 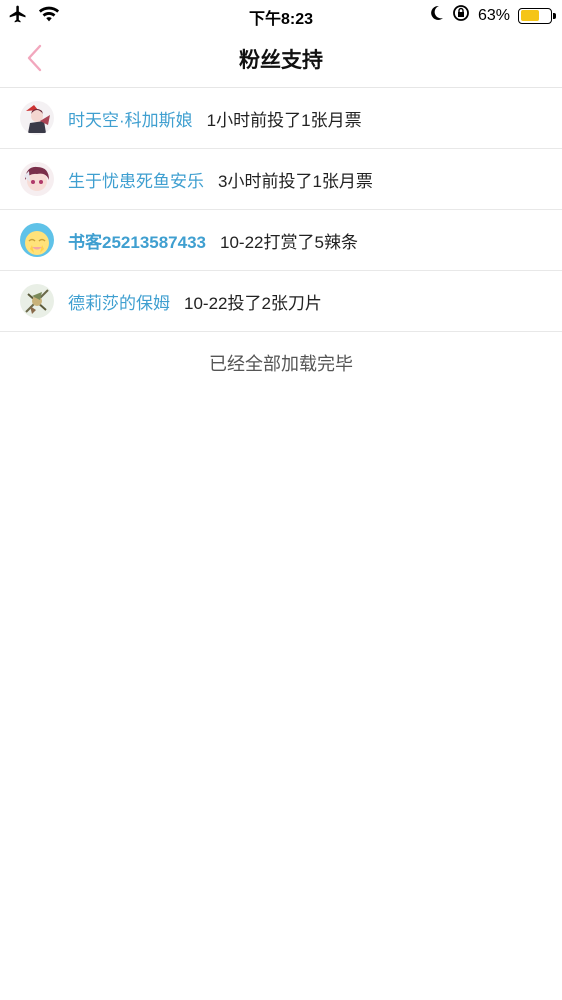 I want to click on list-item: 书客25213587433 10-22打赏了5辣条, so click(x=281, y=240).